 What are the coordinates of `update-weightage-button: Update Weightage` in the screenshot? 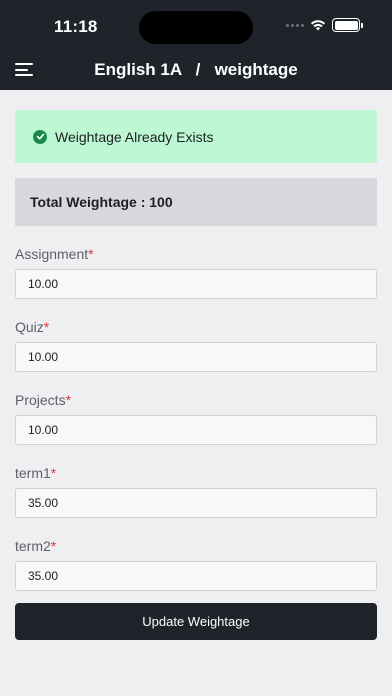 It's located at (196, 621).